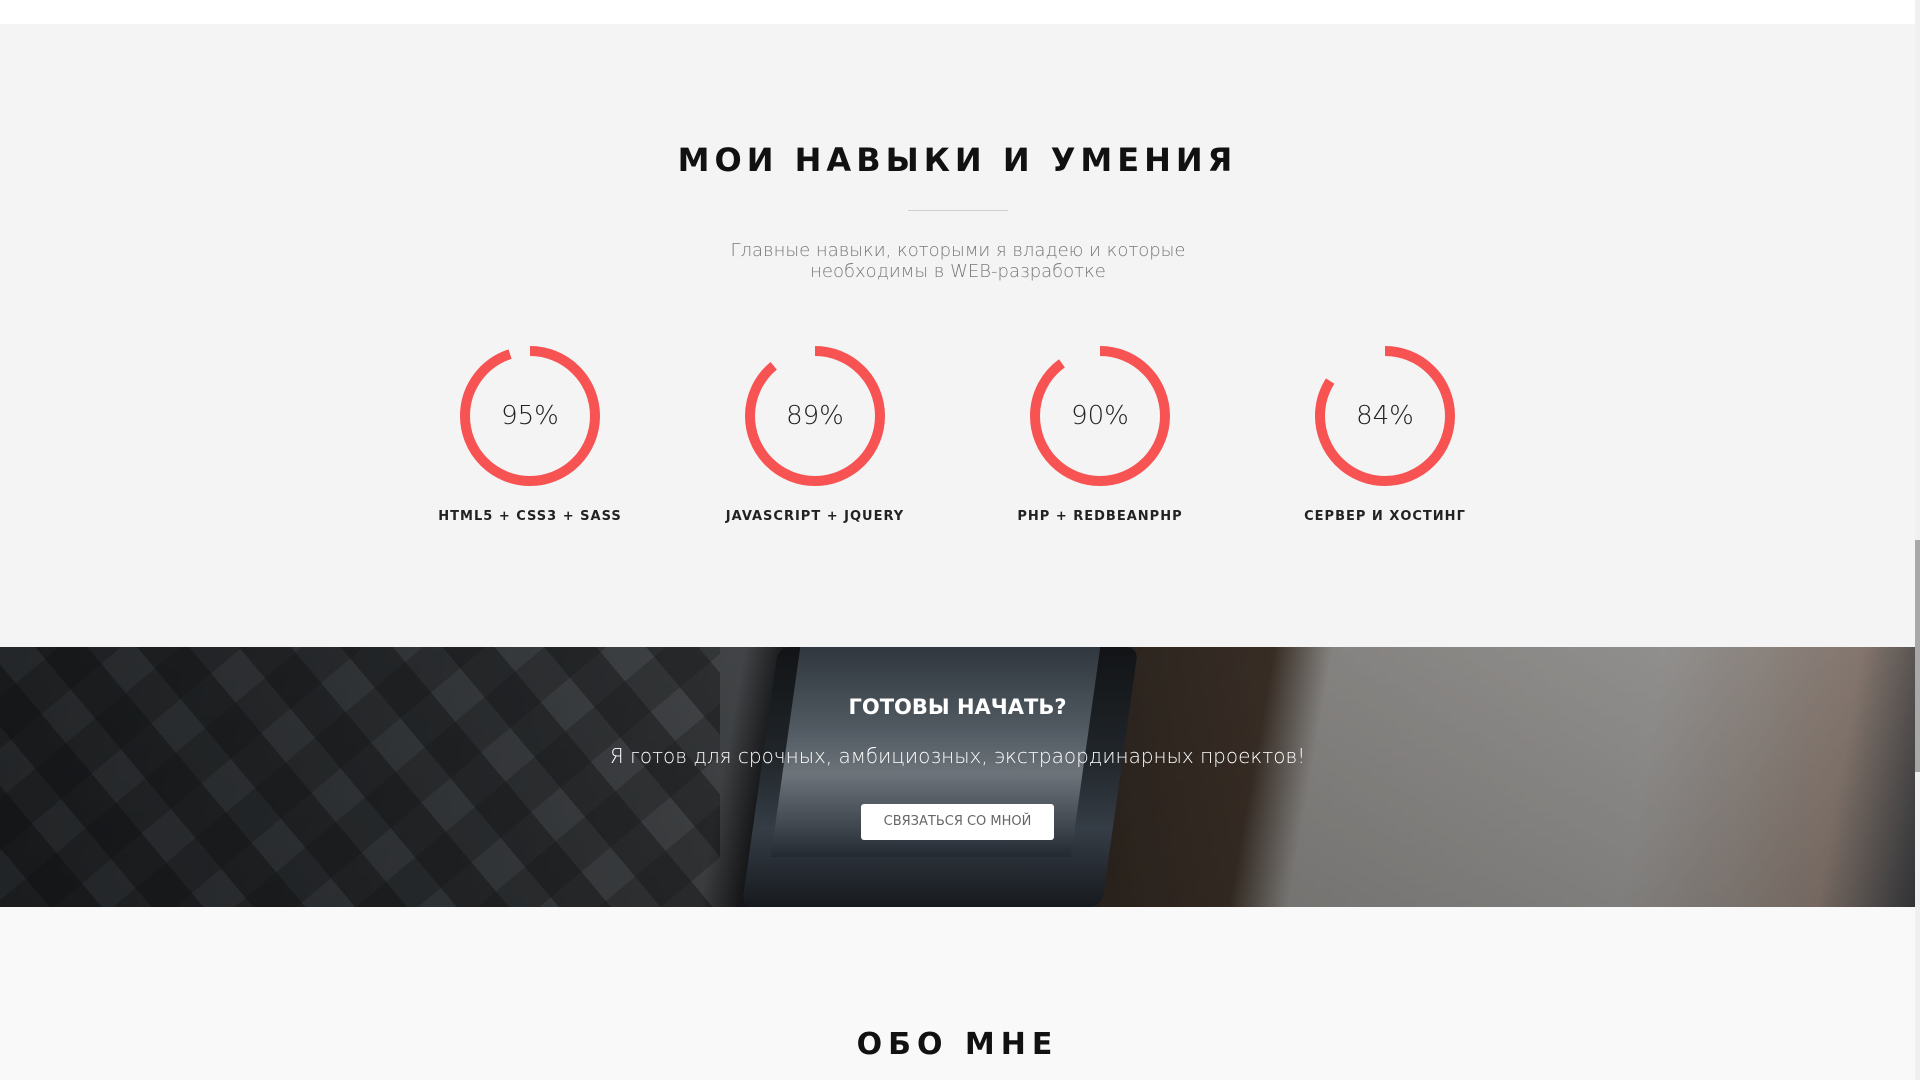  Describe the element at coordinates (1917, 656) in the screenshot. I see `scrollbar-thumb` at that location.